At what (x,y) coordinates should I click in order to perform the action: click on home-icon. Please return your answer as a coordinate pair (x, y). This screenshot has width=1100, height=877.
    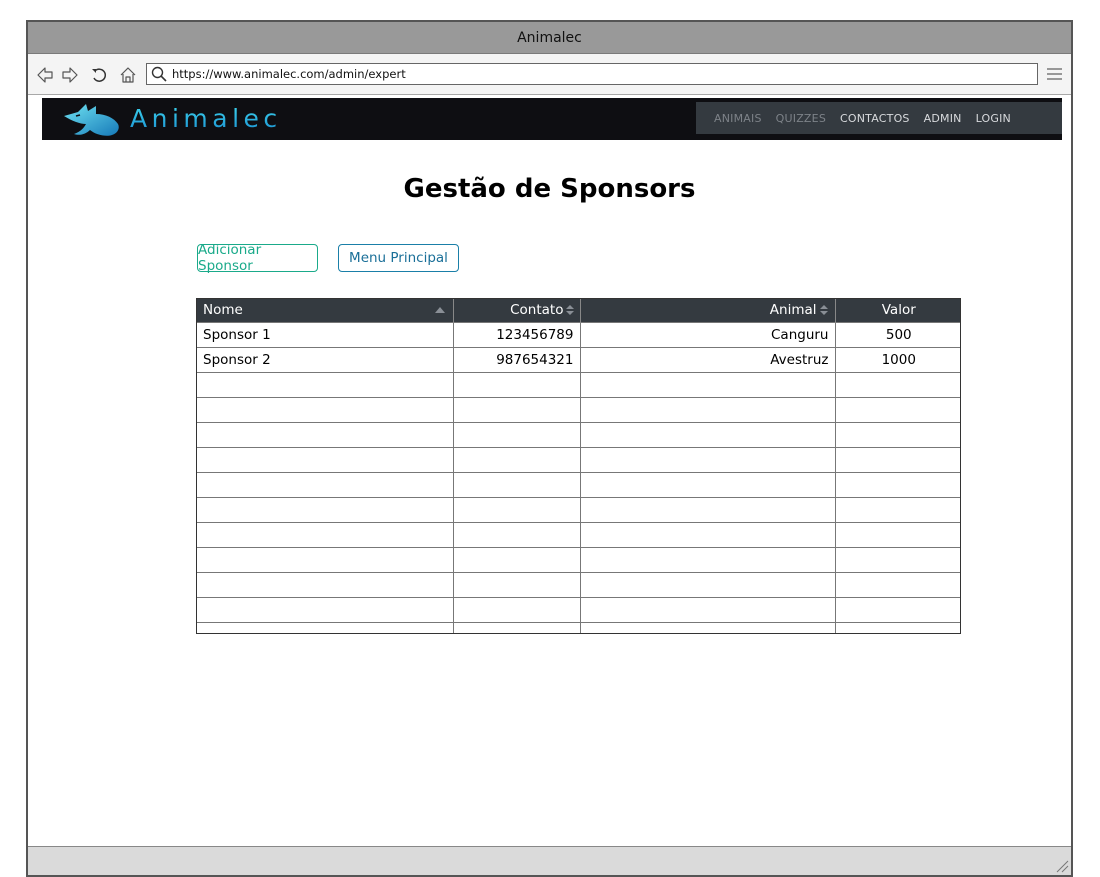
    Looking at the image, I should click on (128, 75).